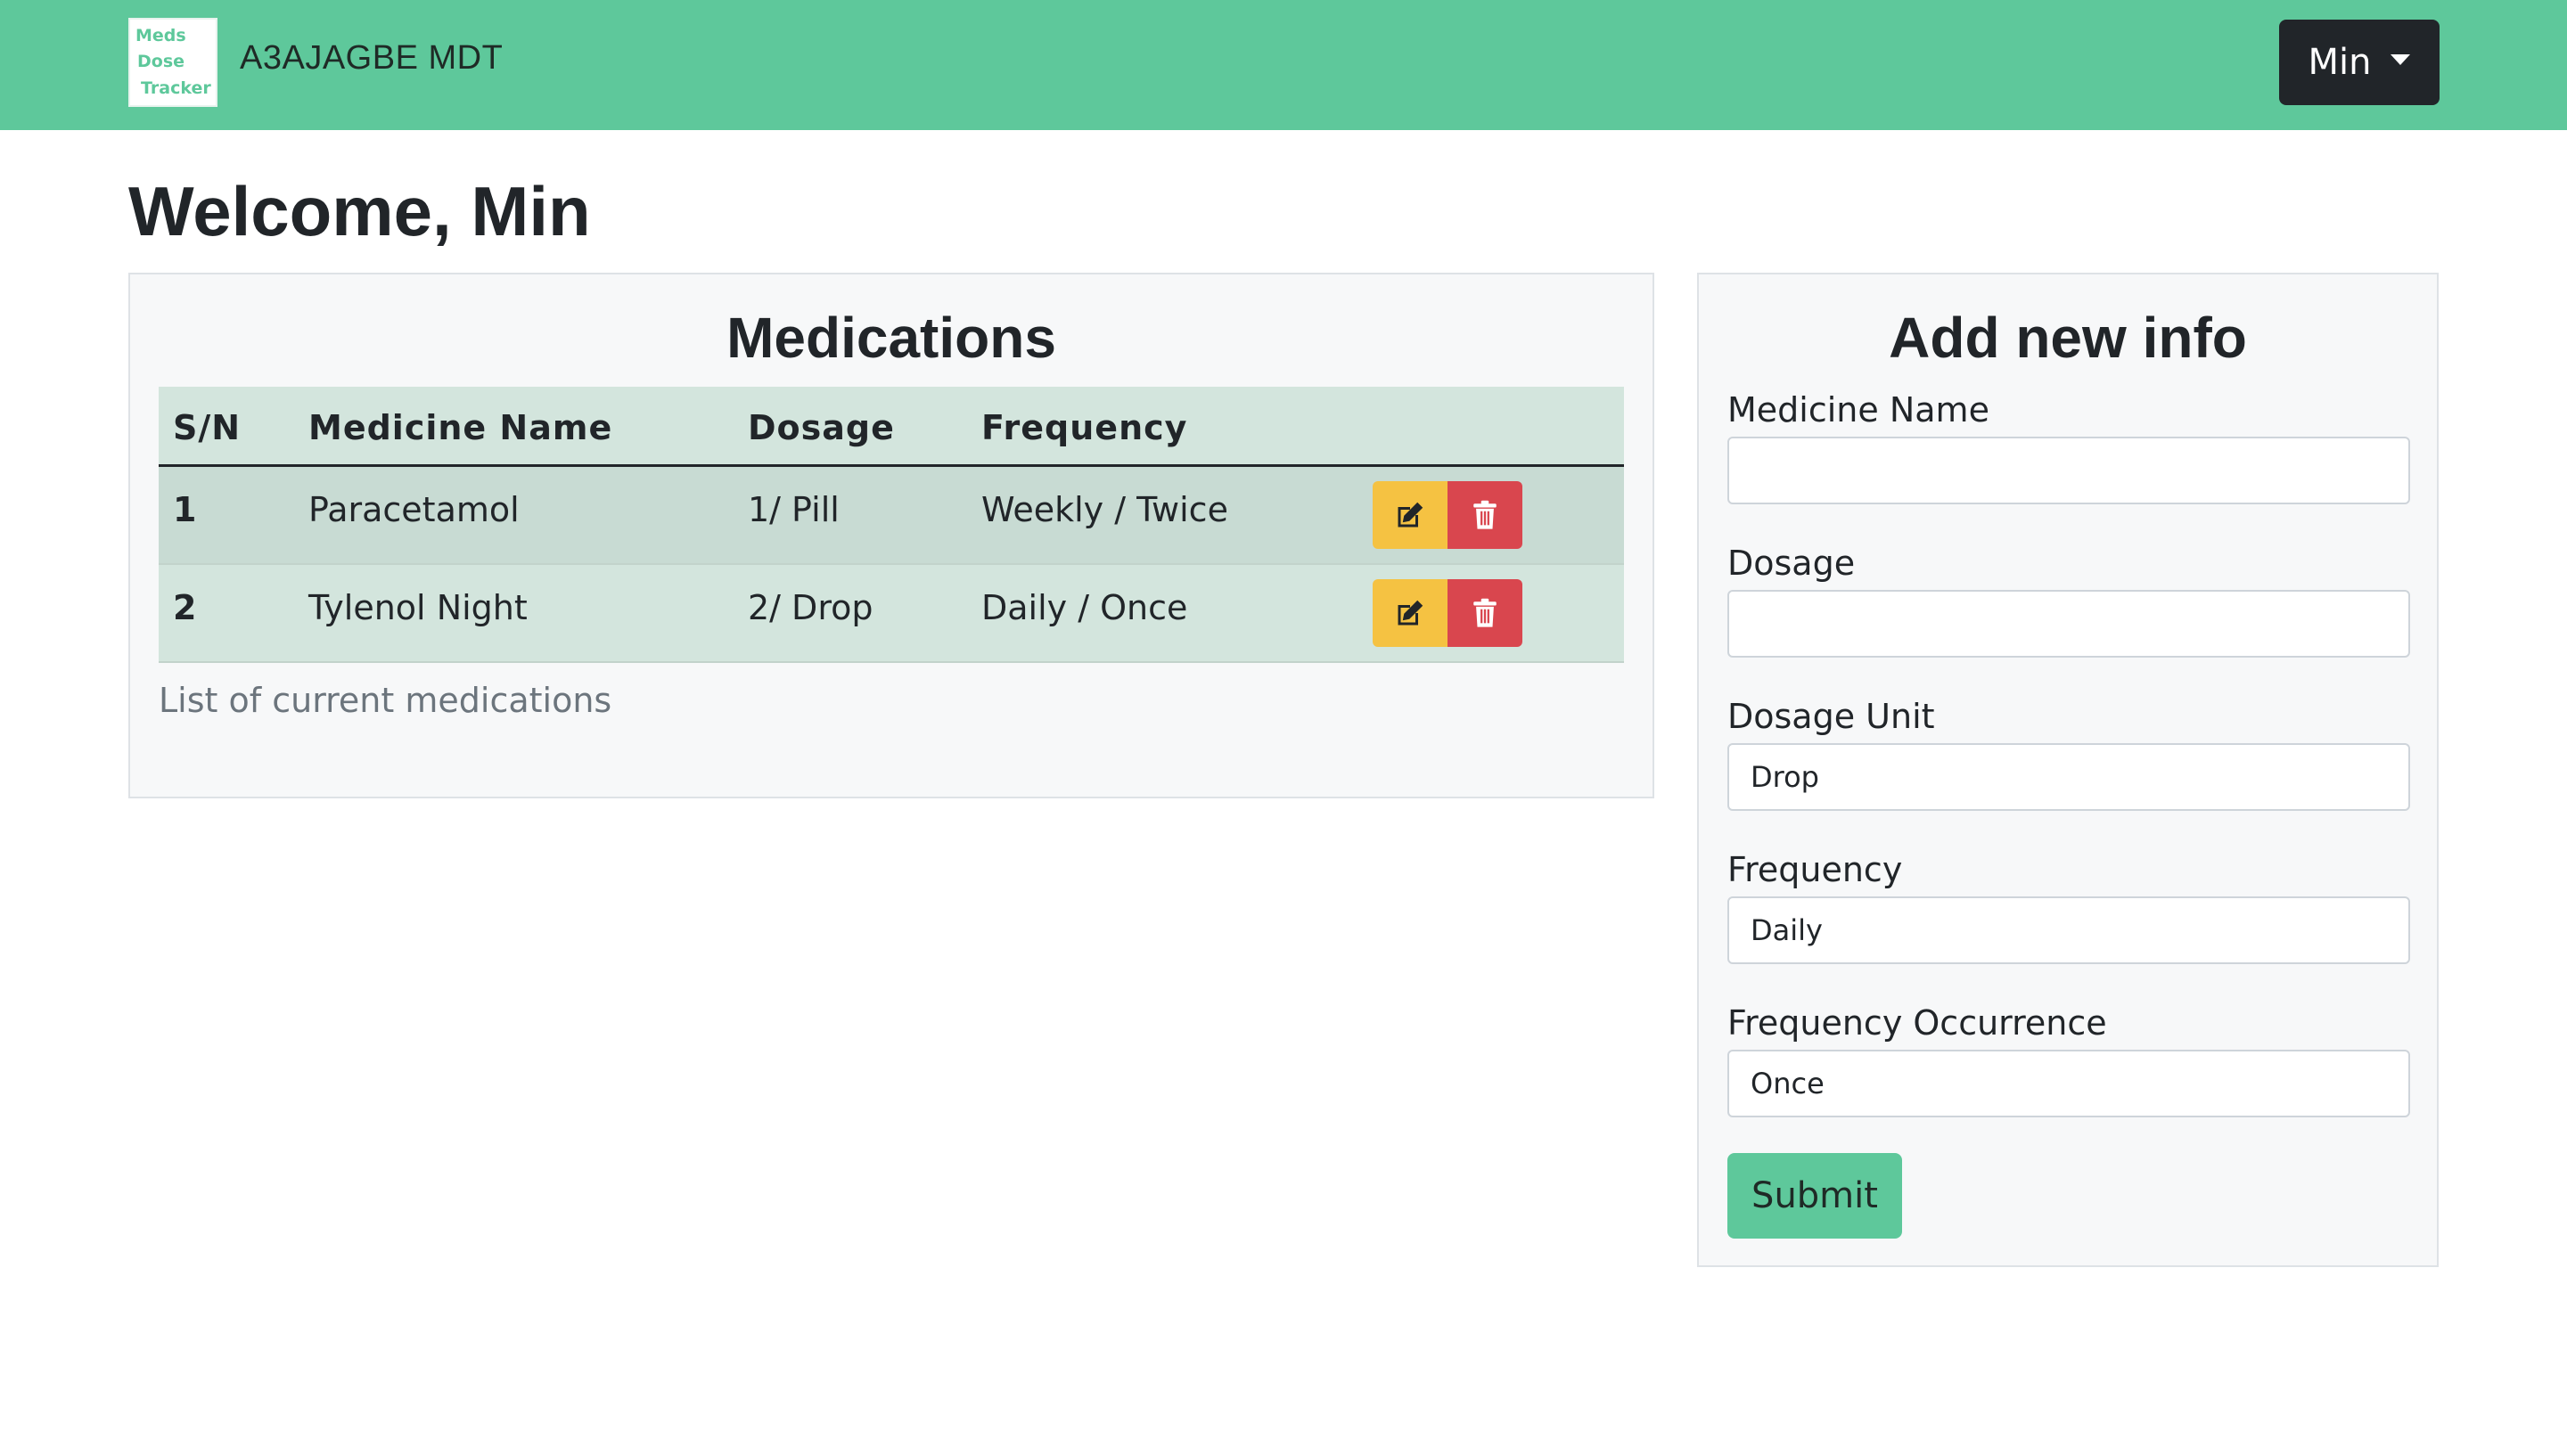 This screenshot has width=2567, height=1456. What do you see at coordinates (1831, 716) in the screenshot?
I see `dosage-unit-label: Dosage Unit` at bounding box center [1831, 716].